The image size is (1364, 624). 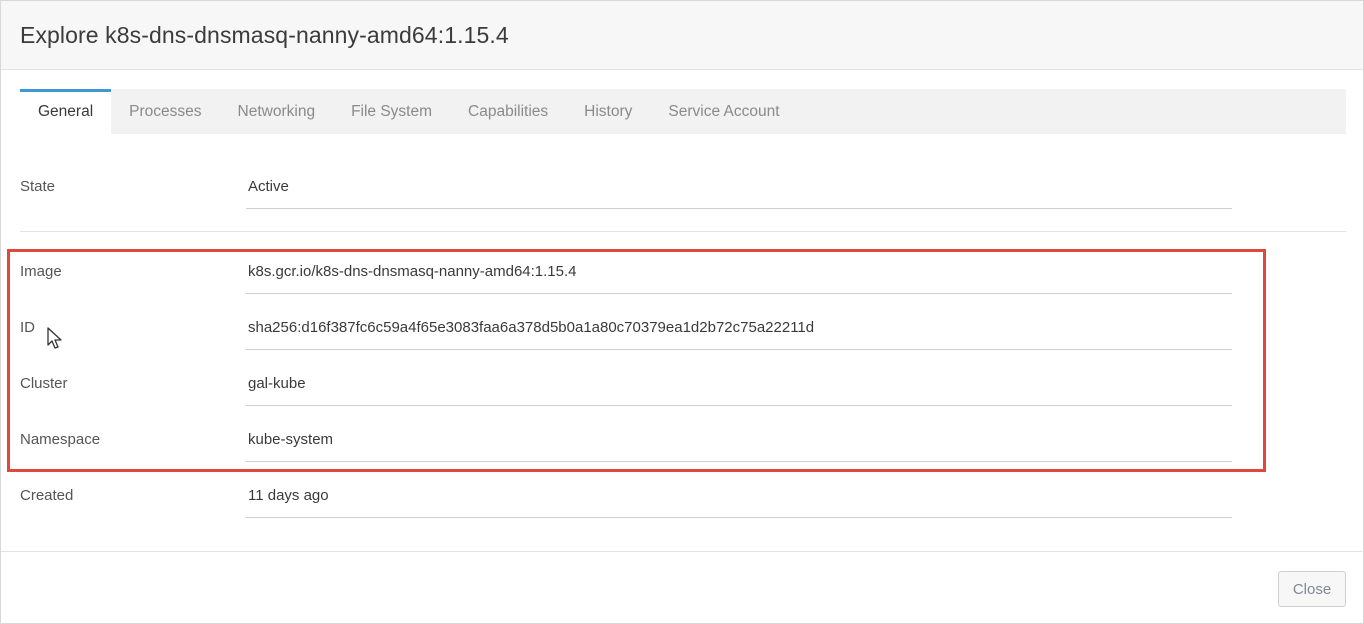 What do you see at coordinates (723, 111) in the screenshot?
I see `tab-service-account: Service Account` at bounding box center [723, 111].